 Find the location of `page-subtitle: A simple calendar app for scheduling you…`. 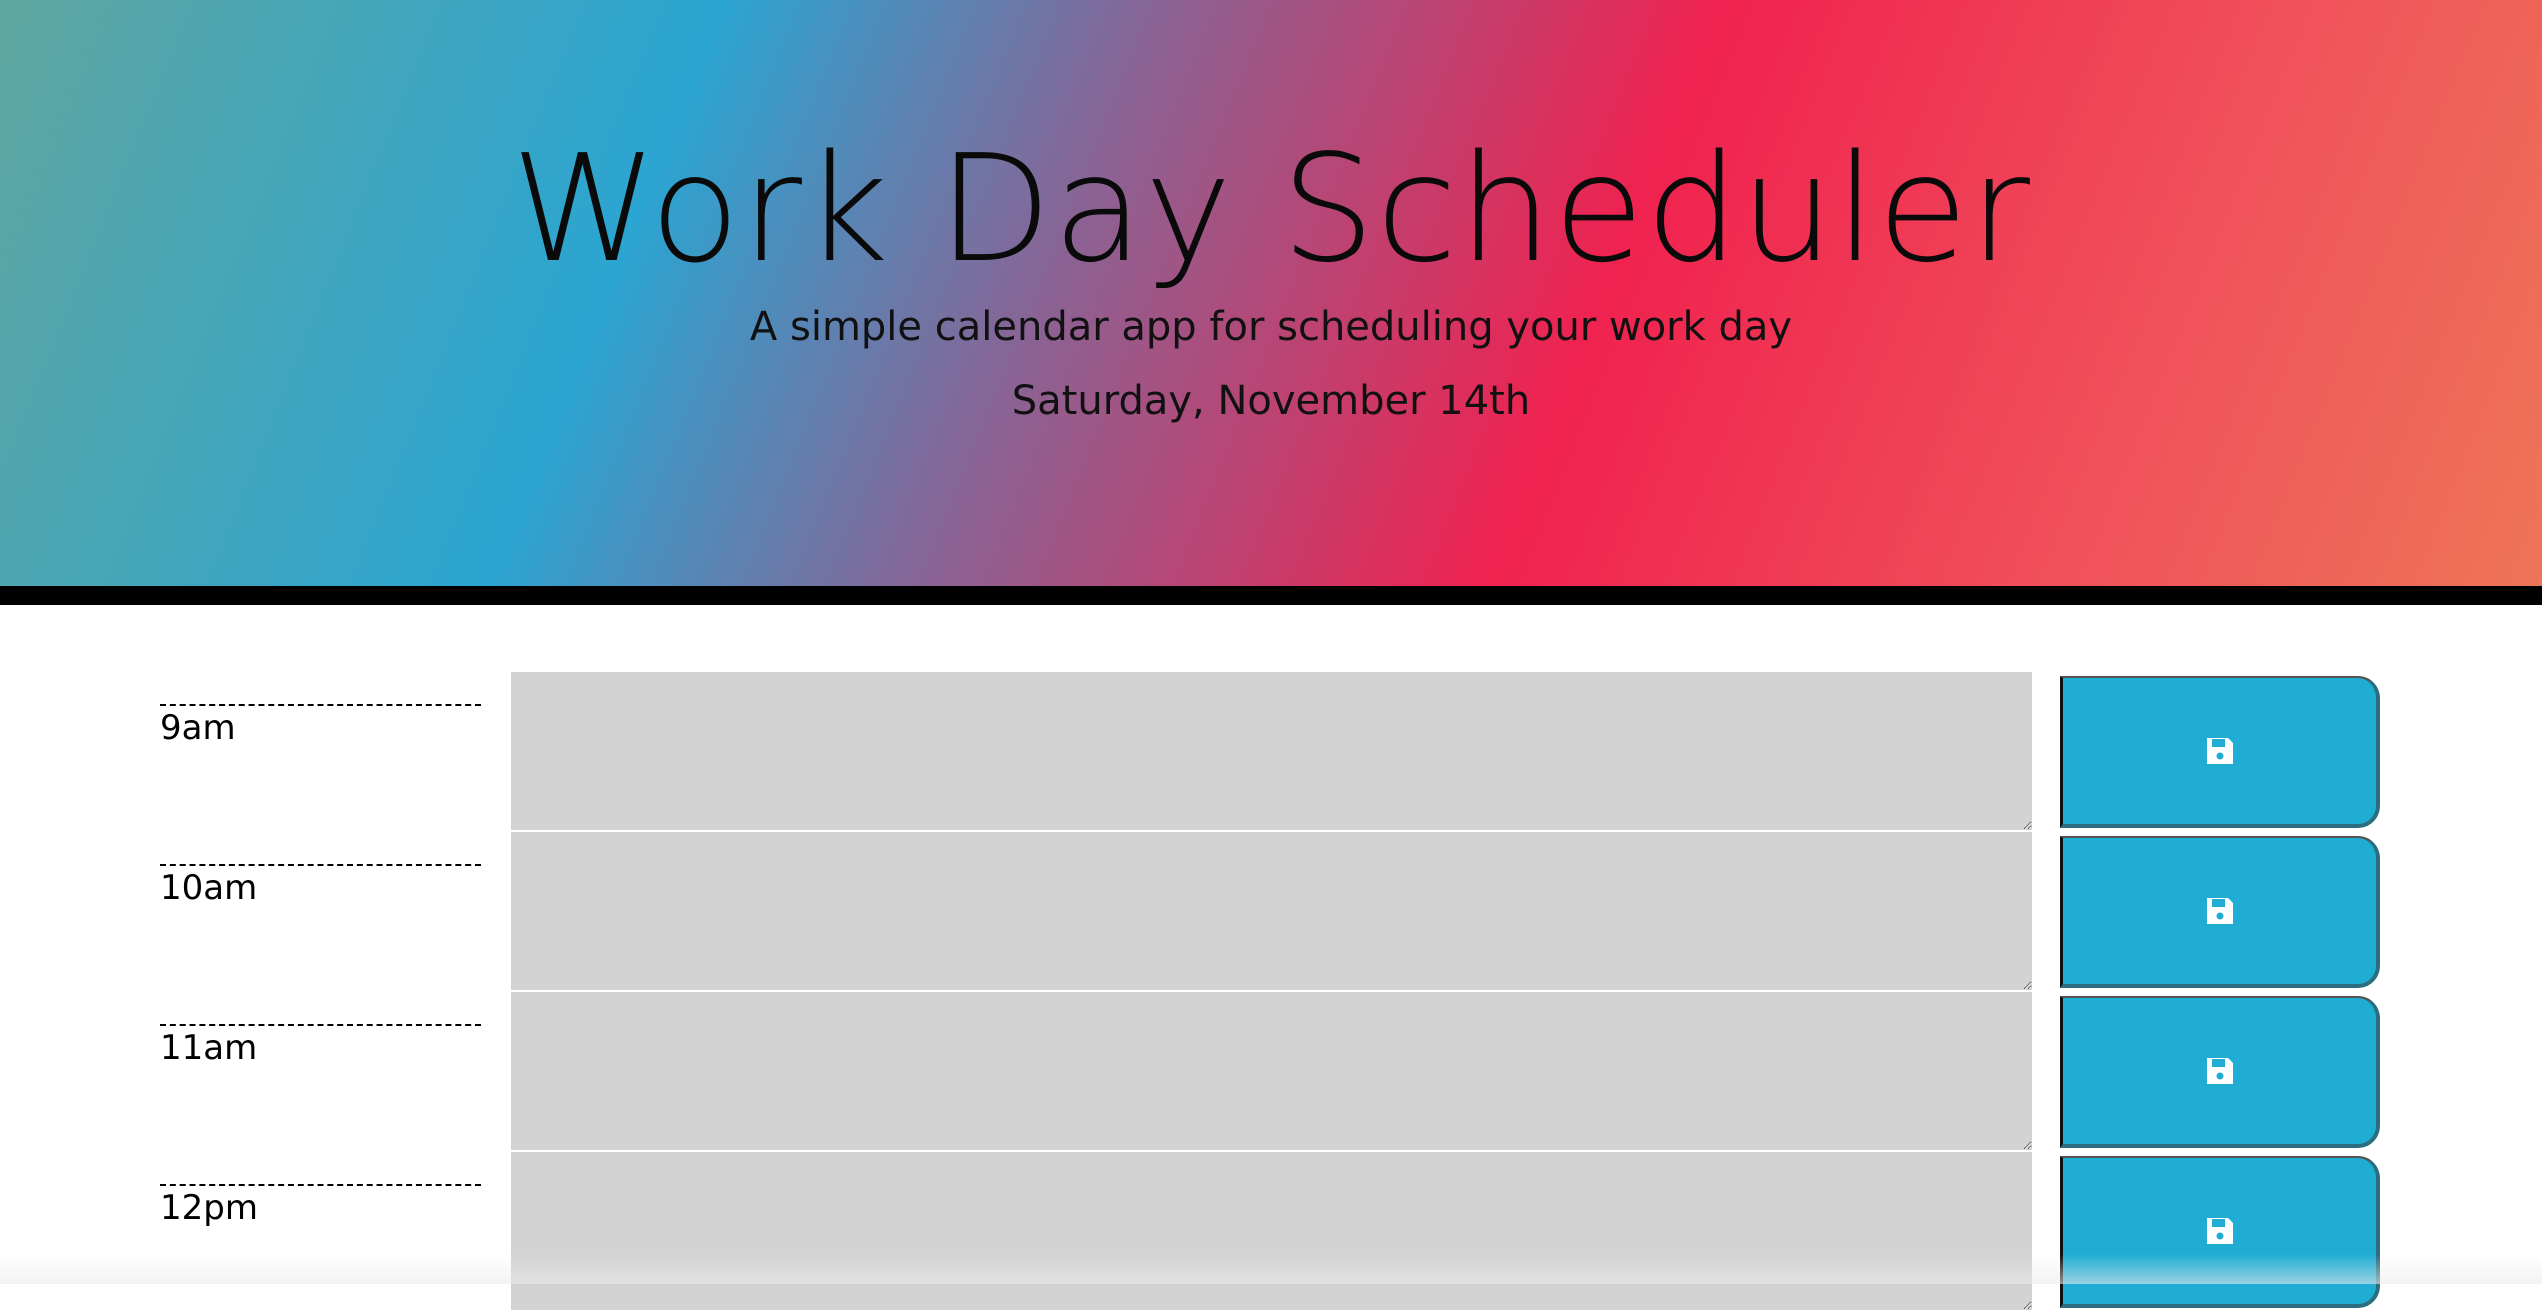

page-subtitle: A simple calendar app for scheduling you… is located at coordinates (1271, 327).